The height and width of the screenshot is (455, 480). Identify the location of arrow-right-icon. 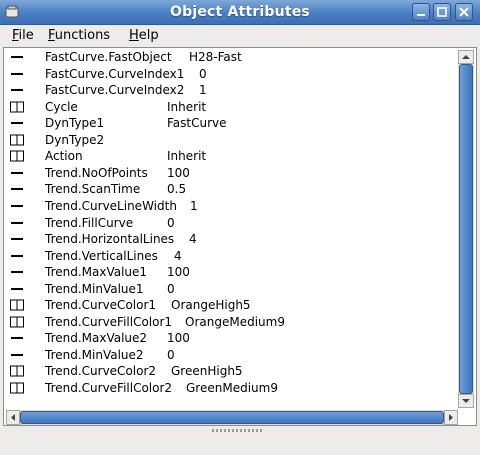
(451, 417).